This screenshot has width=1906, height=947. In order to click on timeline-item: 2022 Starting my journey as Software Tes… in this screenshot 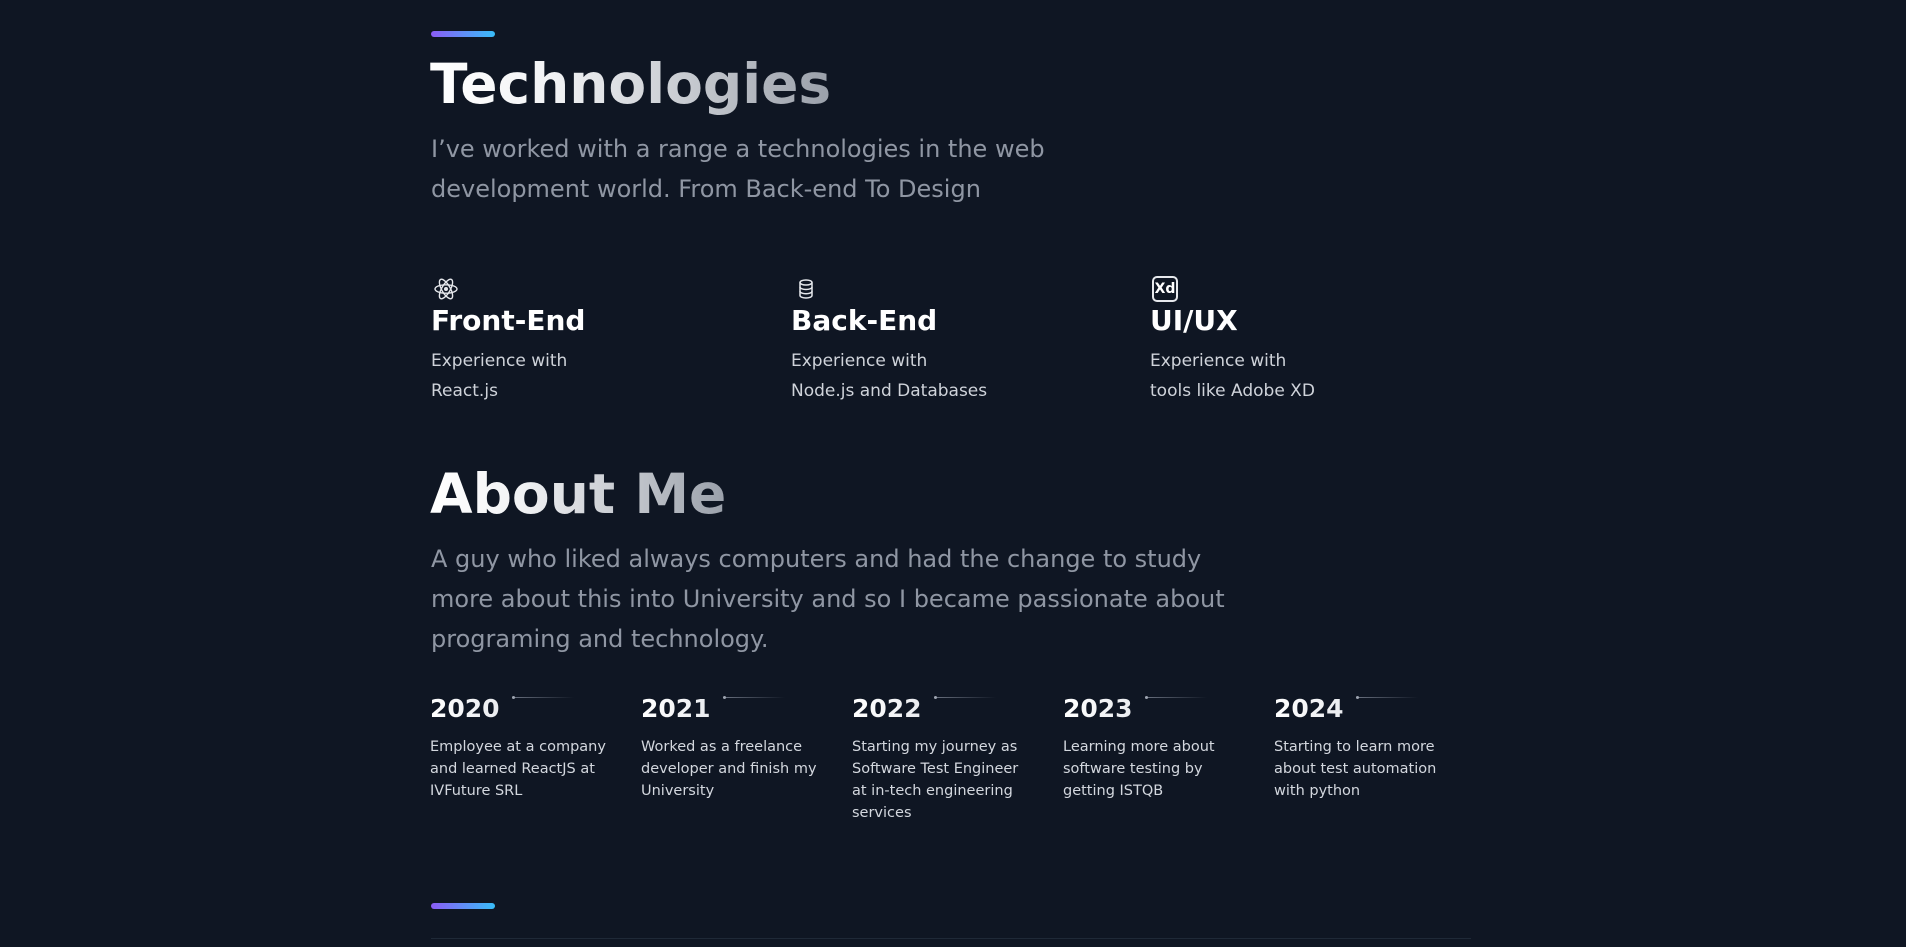, I will do `click(942, 758)`.